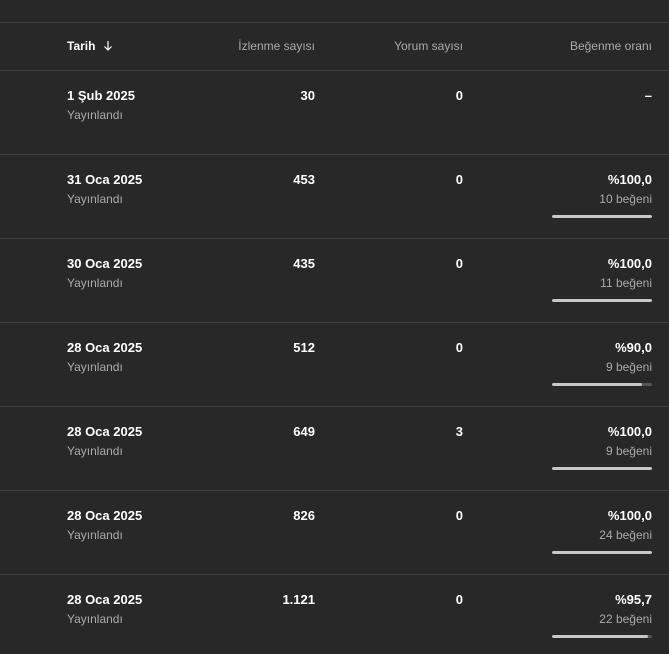 The width and height of the screenshot is (669, 654). What do you see at coordinates (334, 281) in the screenshot?
I see `table-row: 30 Oca 2025 Yayınlandı 435 0 %100,0 11 beğeni` at bounding box center [334, 281].